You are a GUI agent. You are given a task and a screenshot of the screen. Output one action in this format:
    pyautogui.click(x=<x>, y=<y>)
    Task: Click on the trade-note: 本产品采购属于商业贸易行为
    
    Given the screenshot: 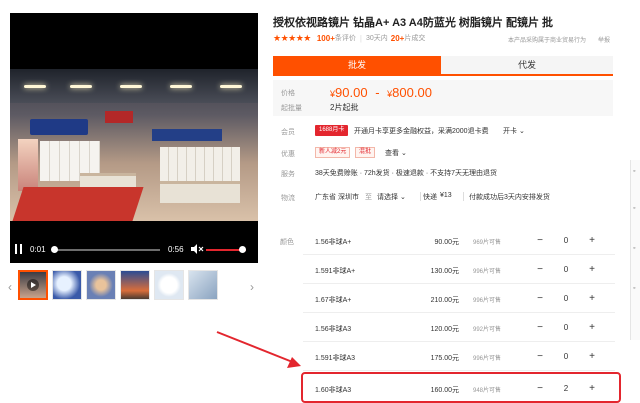 What is the action you would take?
    pyautogui.click(x=547, y=39)
    